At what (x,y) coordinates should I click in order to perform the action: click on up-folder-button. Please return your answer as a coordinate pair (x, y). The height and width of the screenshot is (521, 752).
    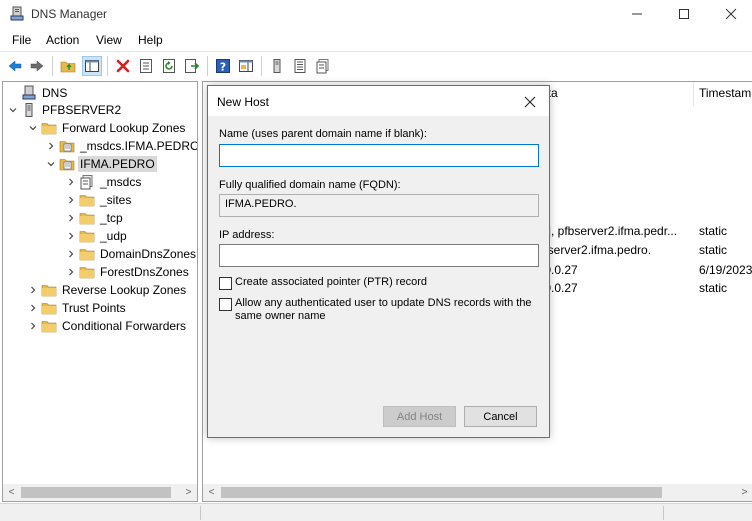
    Looking at the image, I should click on (68, 66).